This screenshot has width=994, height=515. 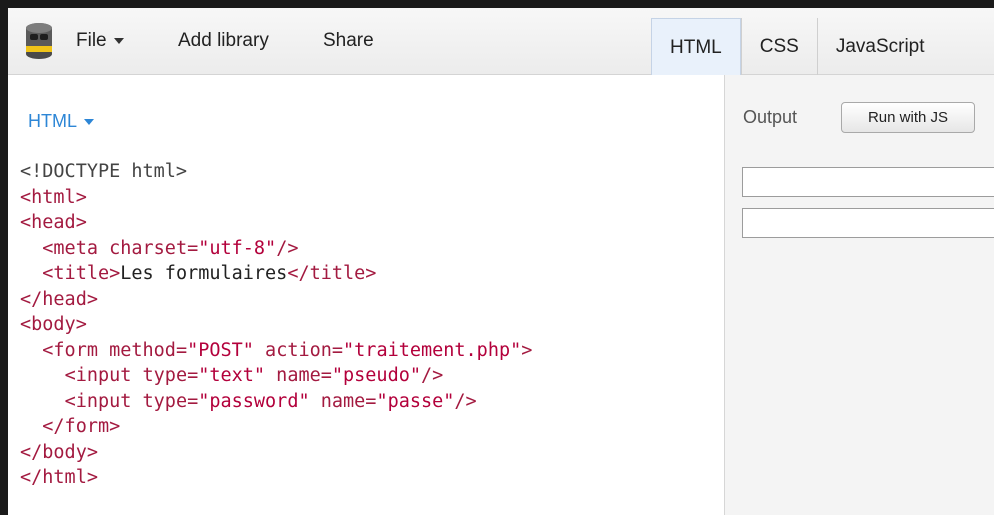 I want to click on code-line: <head>, so click(x=53, y=222).